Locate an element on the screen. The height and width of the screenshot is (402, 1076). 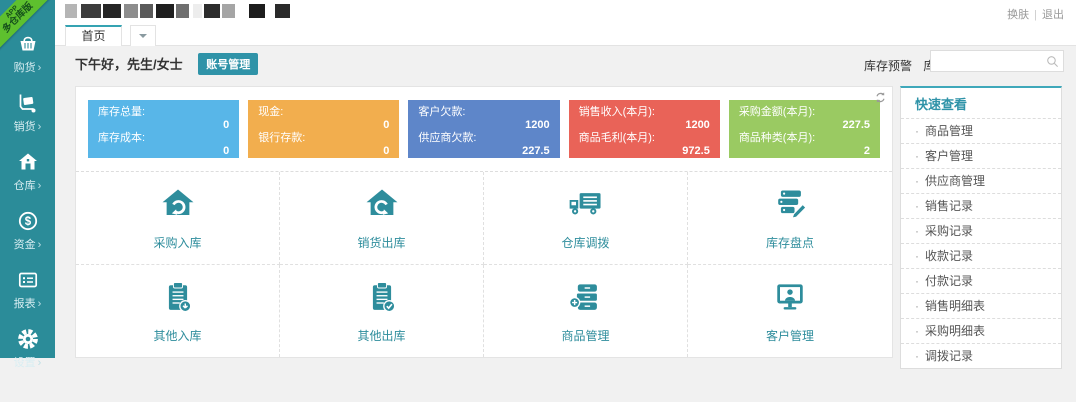
sidebar-item-sales: 销货 › is located at coordinates (27, 104).